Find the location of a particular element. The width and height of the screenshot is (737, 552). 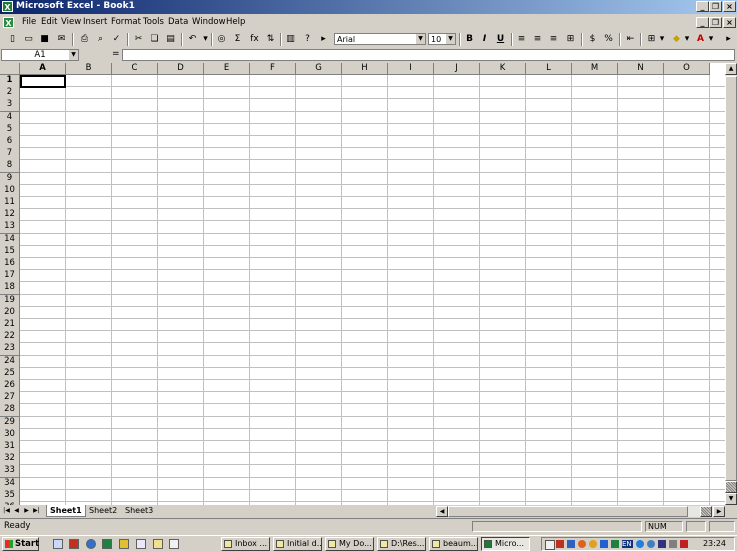

tray-update-icon is located at coordinates (593, 544).